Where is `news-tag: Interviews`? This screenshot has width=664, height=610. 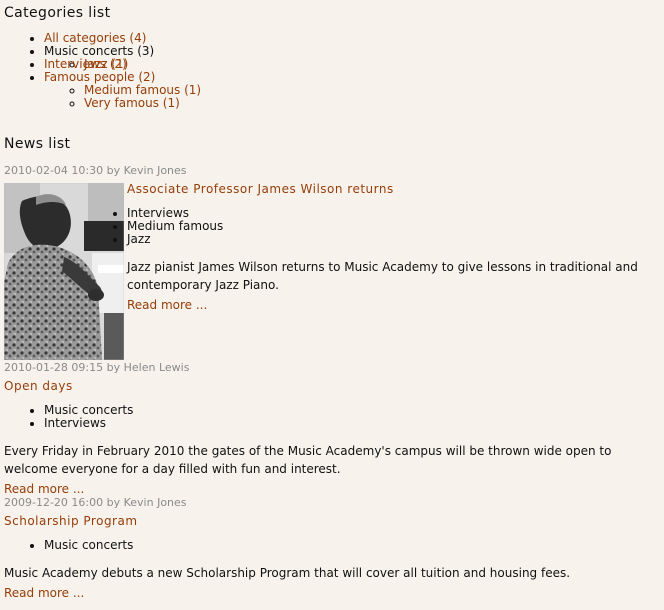
news-tag: Interviews is located at coordinates (88, 423).